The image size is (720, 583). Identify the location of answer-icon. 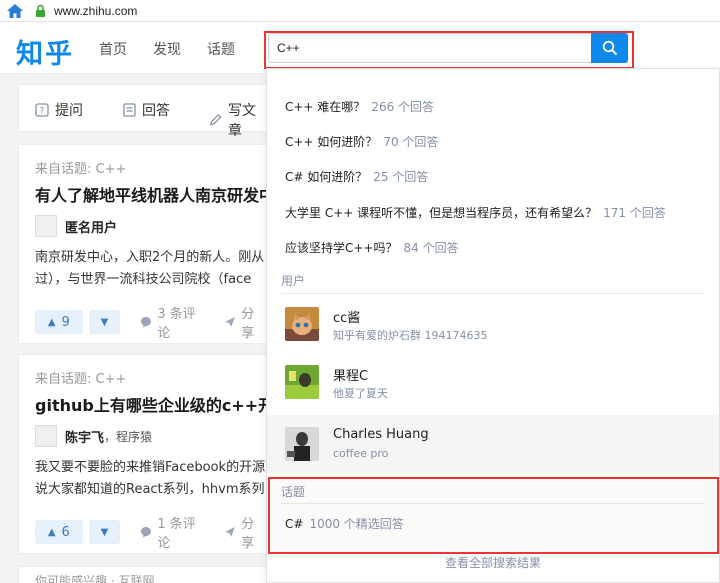
(129, 110).